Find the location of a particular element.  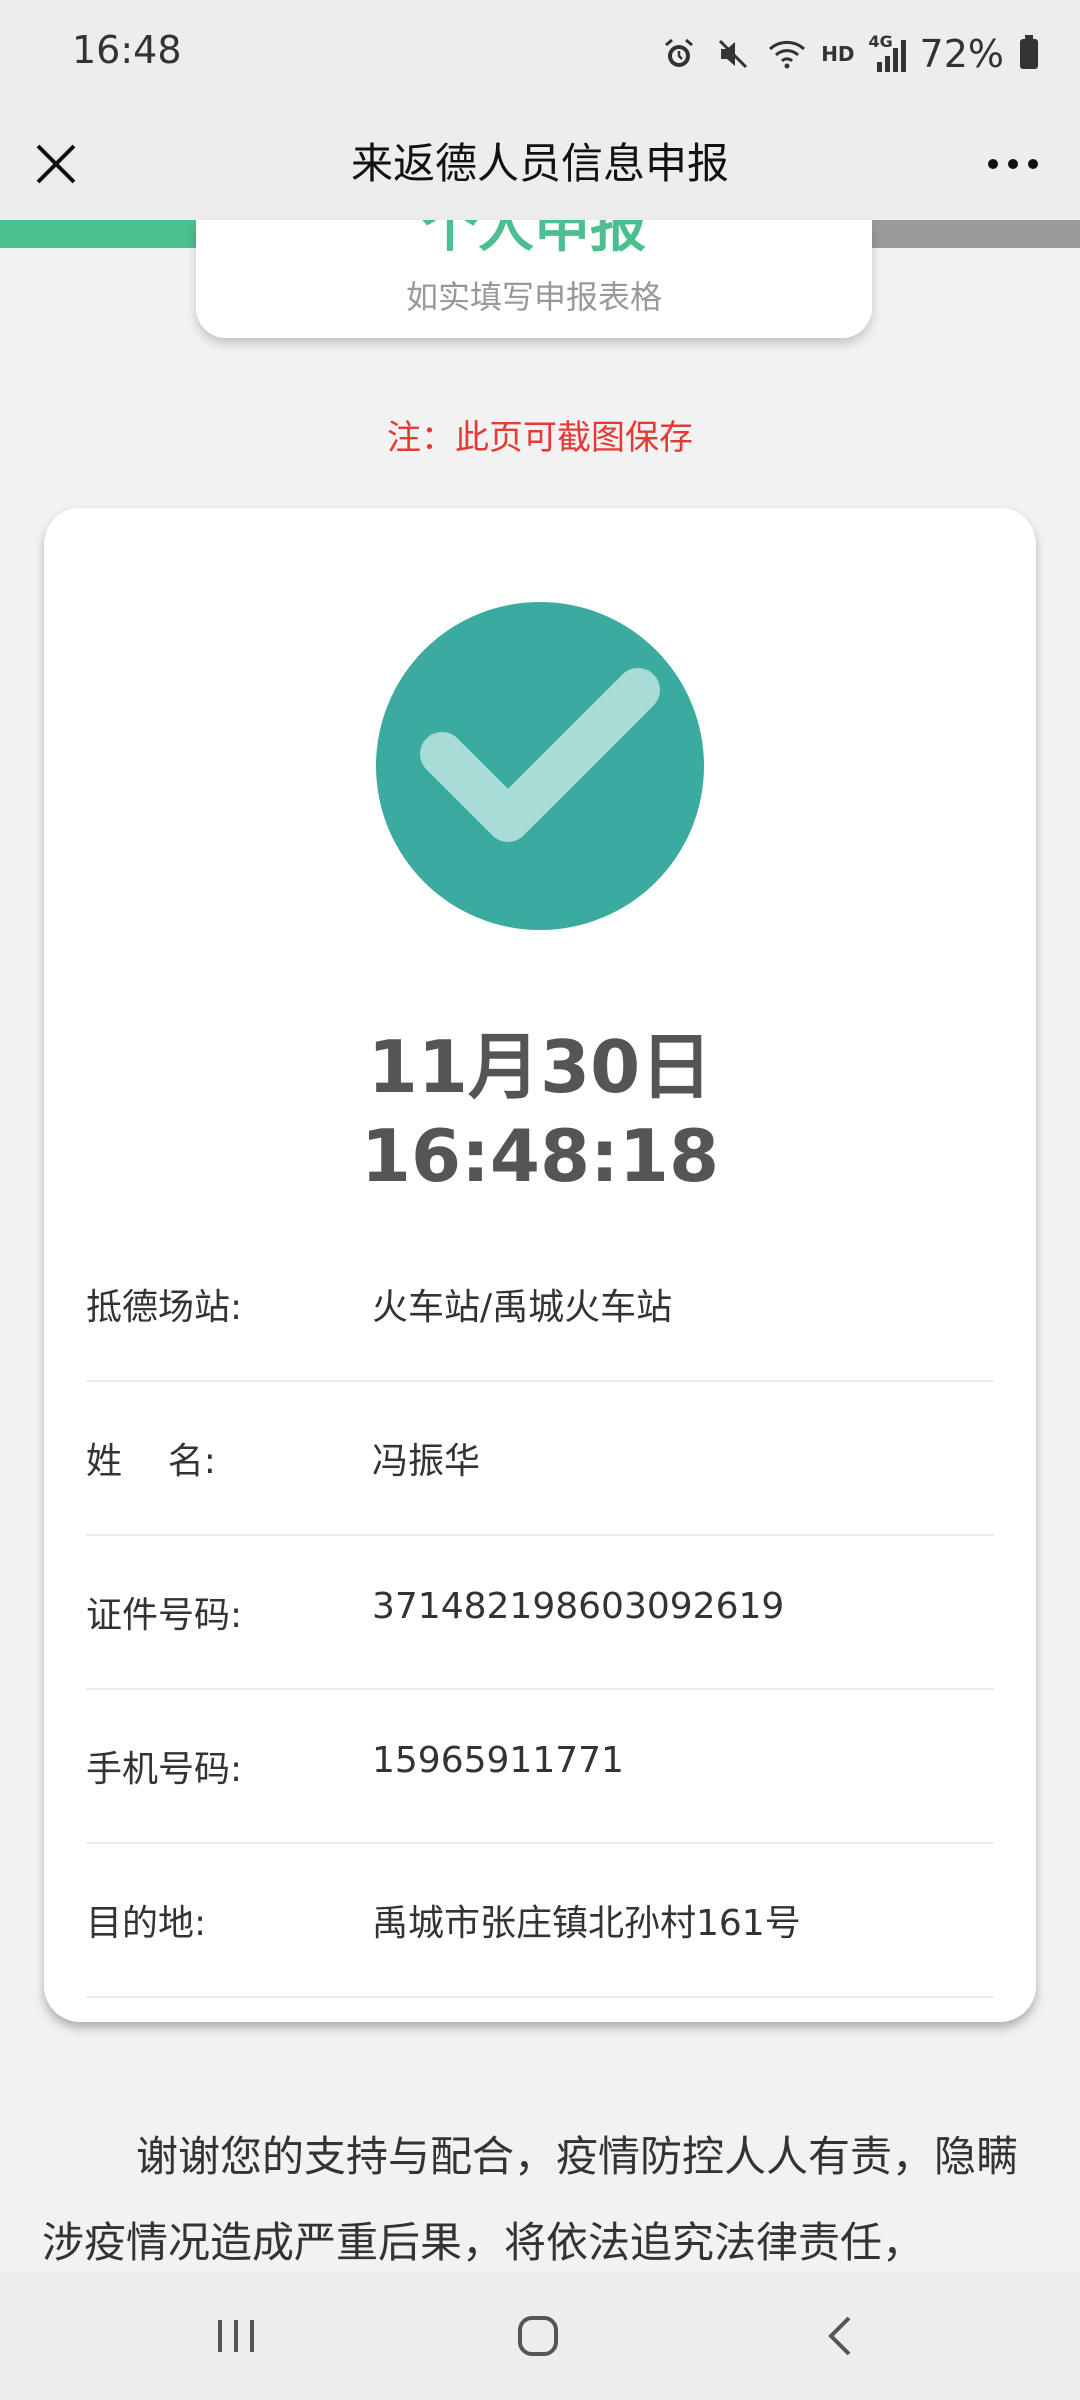

info-row-destination: 目的地: 禹城市张庄镇北孙村161号 is located at coordinates (540, 1921).